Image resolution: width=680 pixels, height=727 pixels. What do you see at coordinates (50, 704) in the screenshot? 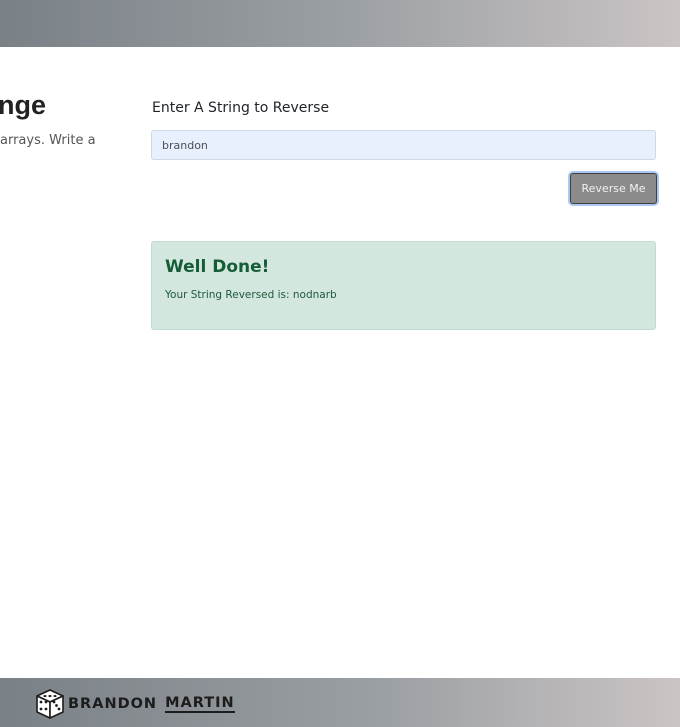
I see `dice-icon` at bounding box center [50, 704].